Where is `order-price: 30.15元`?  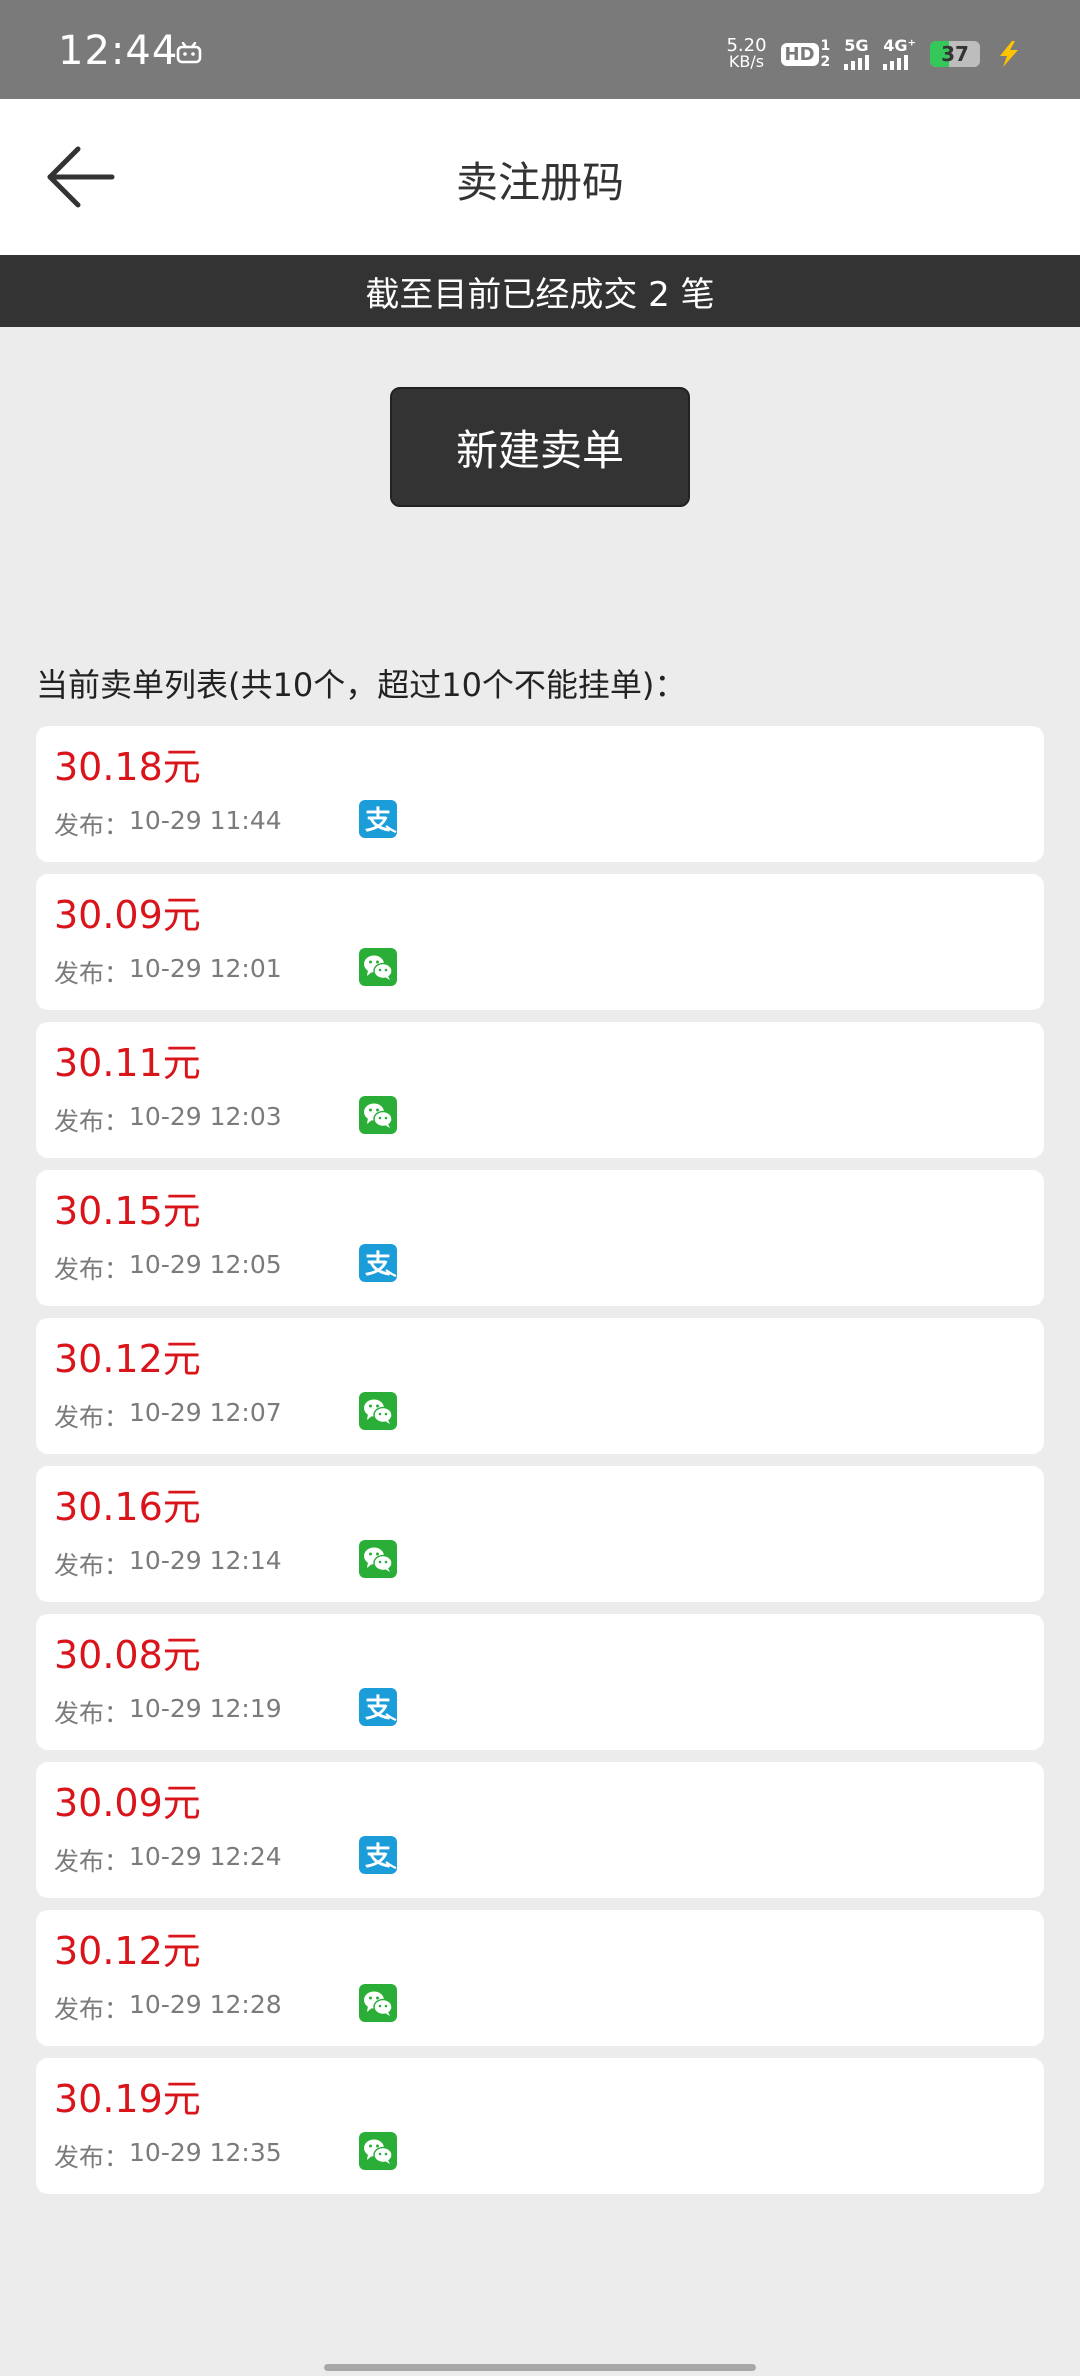 order-price: 30.15元 is located at coordinates (127, 1211).